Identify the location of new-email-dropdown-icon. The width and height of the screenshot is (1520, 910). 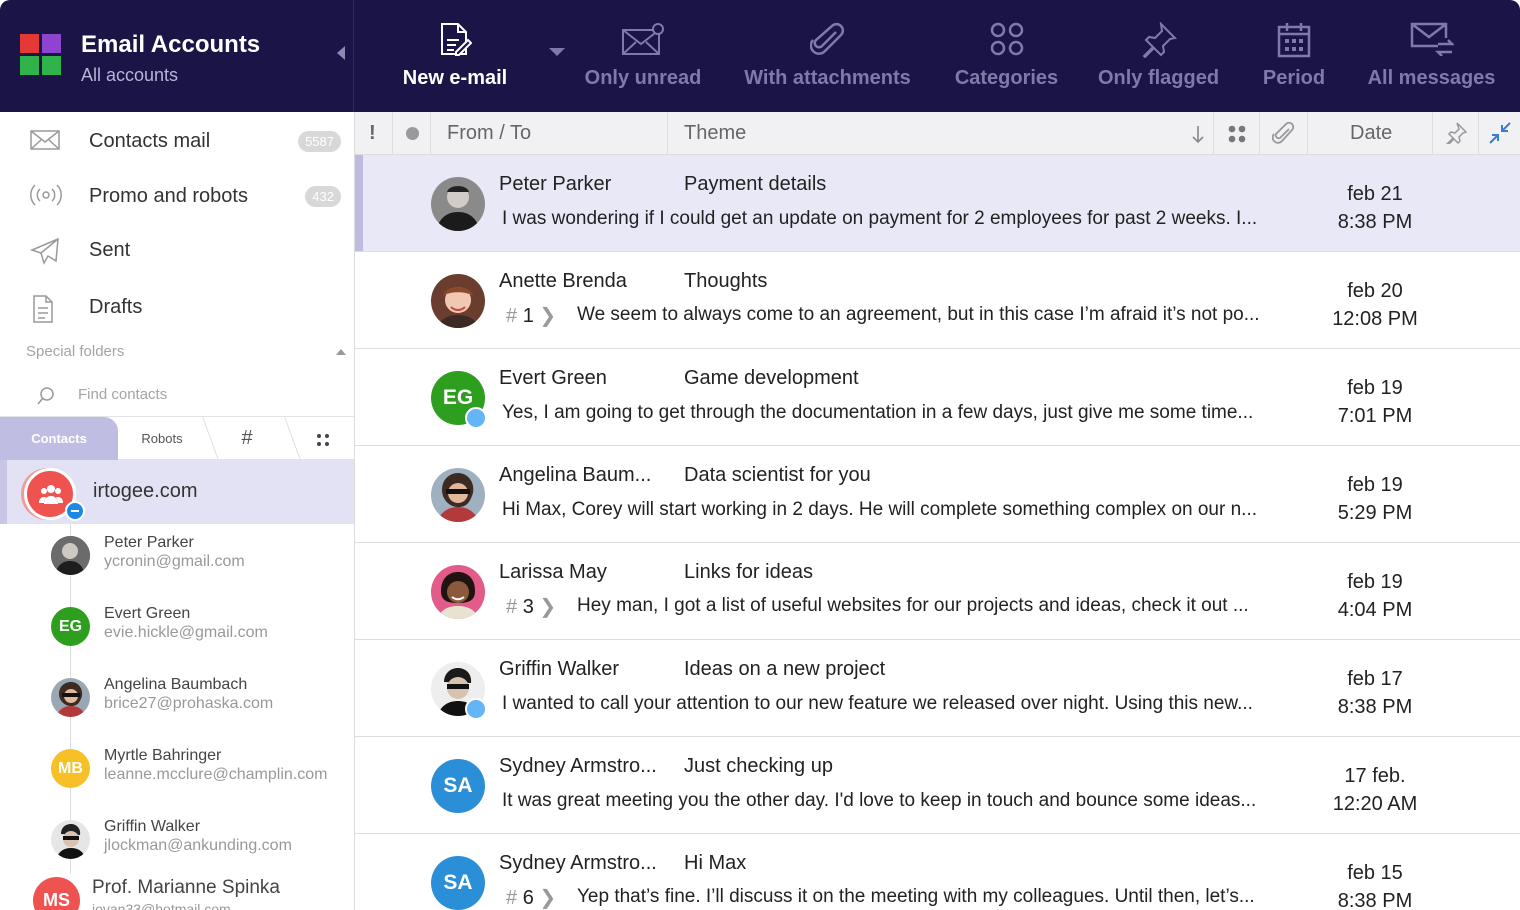
(557, 52).